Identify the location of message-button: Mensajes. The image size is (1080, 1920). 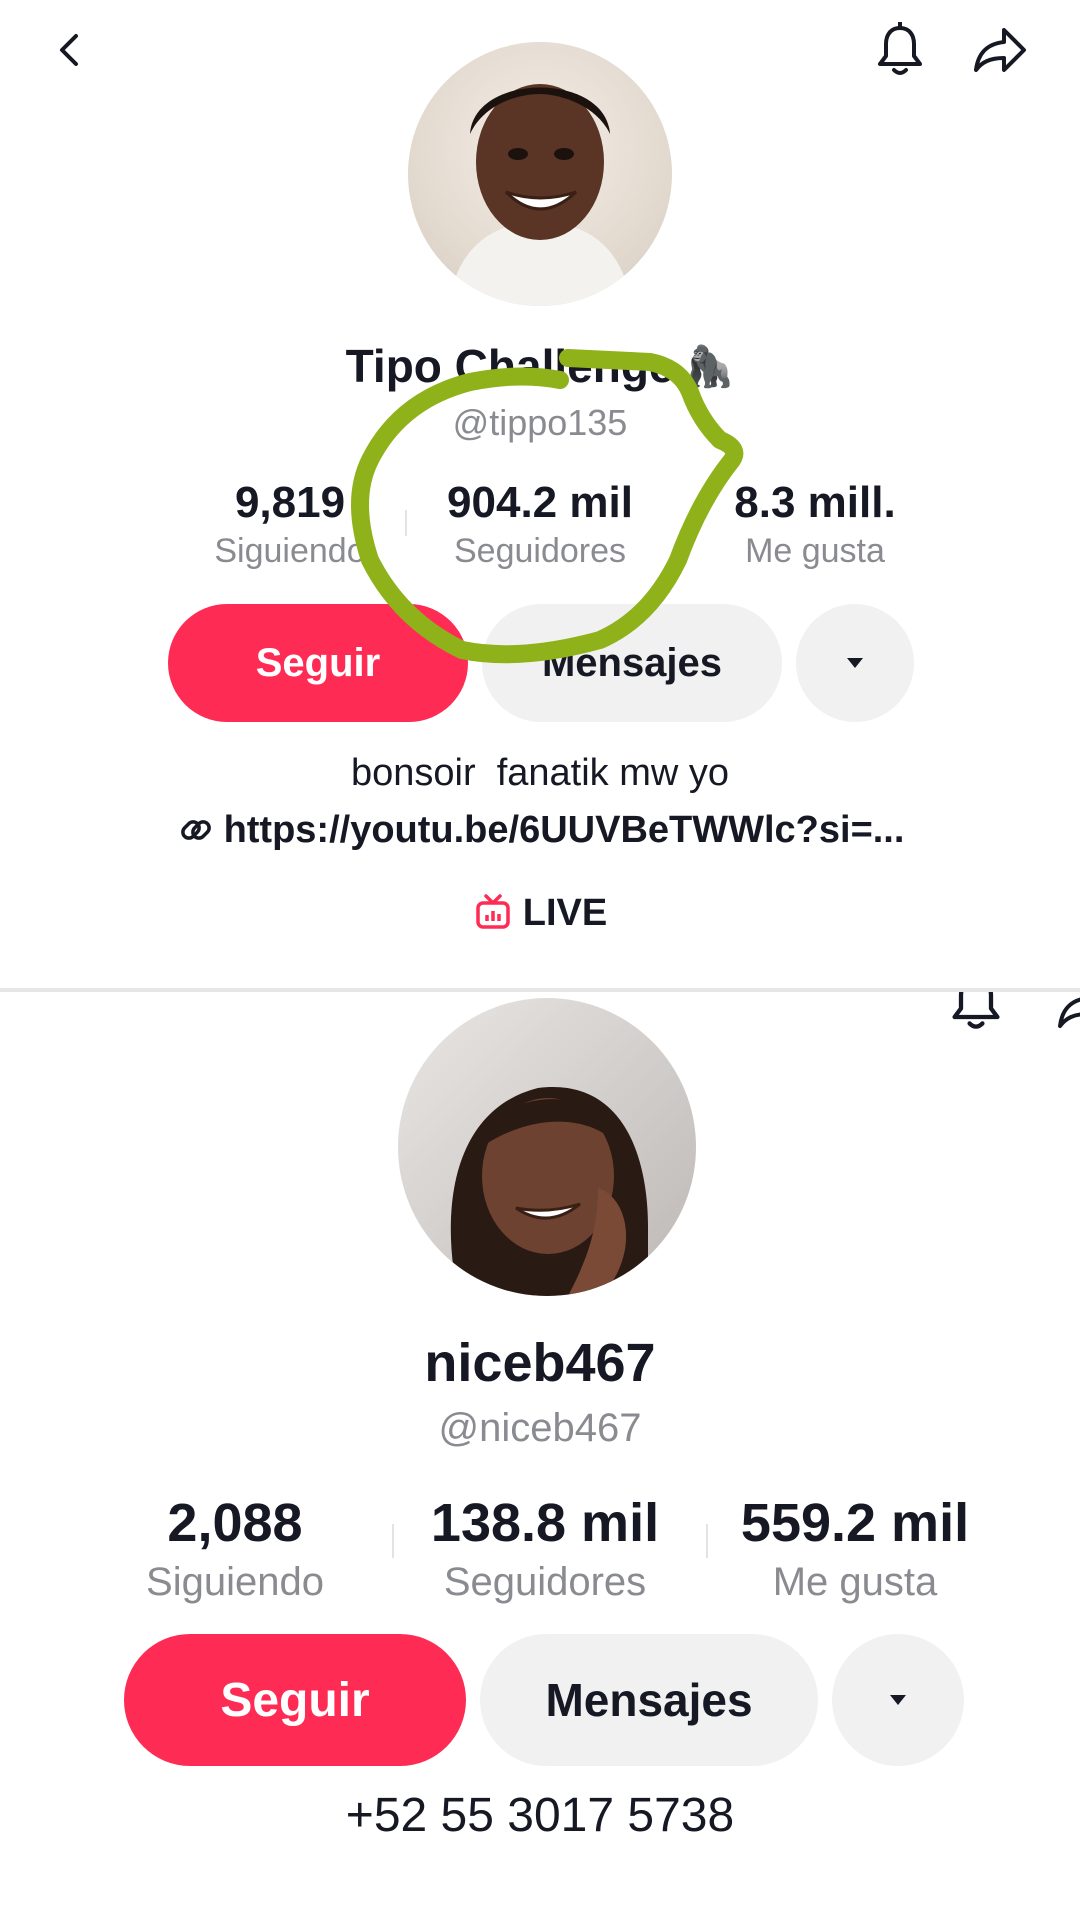
(649, 1700).